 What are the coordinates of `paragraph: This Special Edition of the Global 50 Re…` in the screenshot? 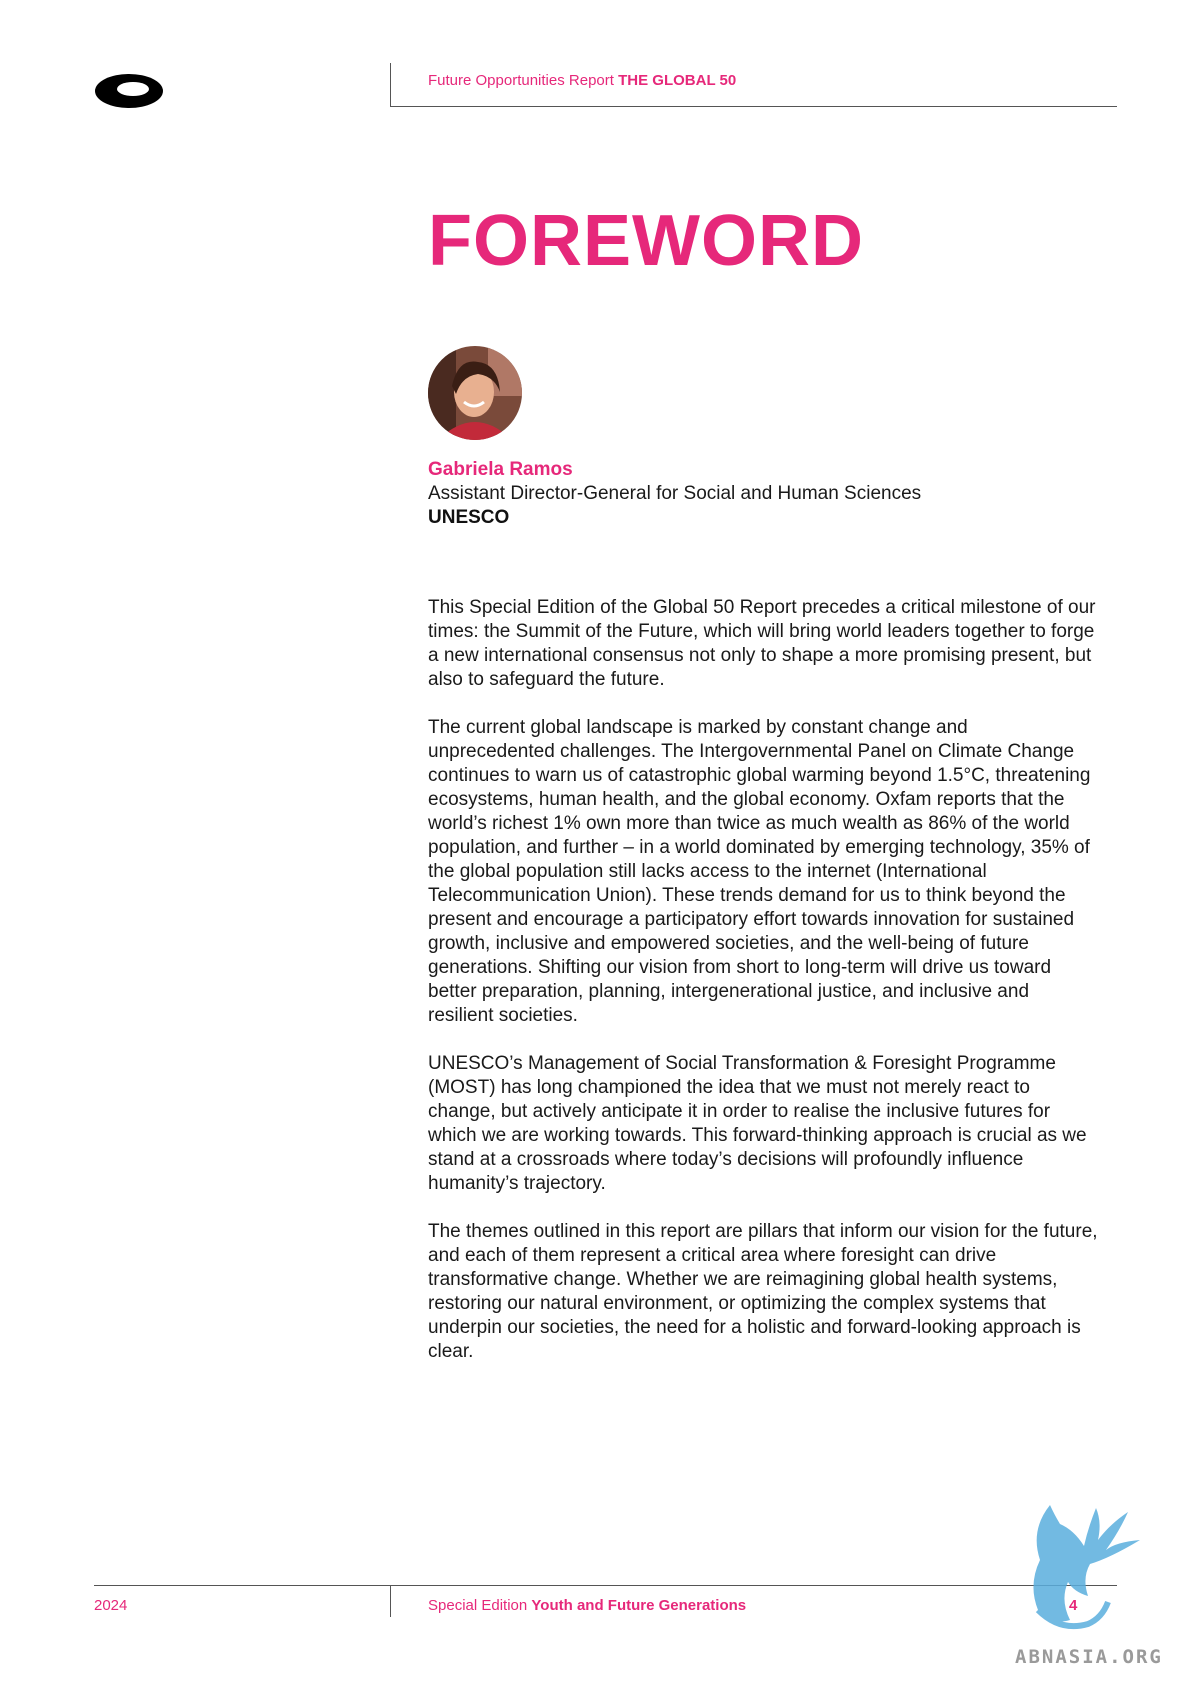 It's located at (762, 643).